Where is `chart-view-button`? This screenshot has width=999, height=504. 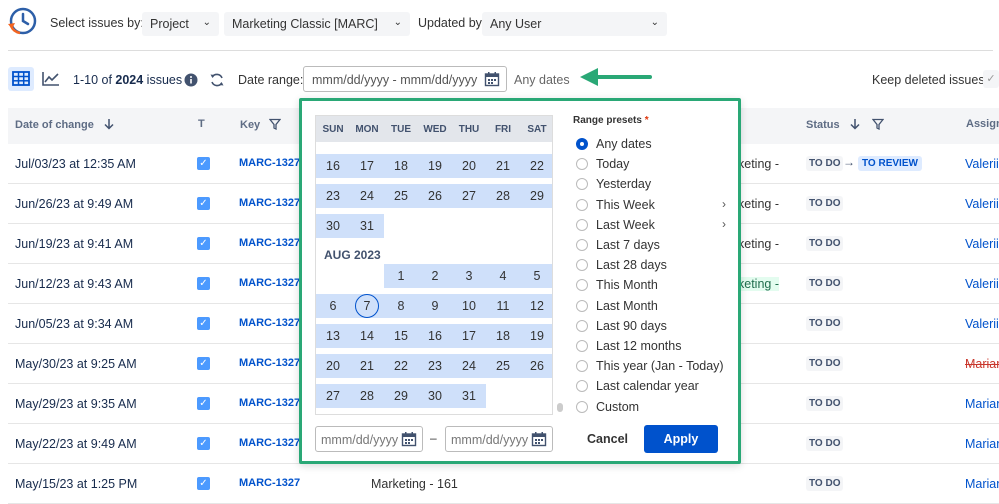
chart-view-button is located at coordinates (51, 79).